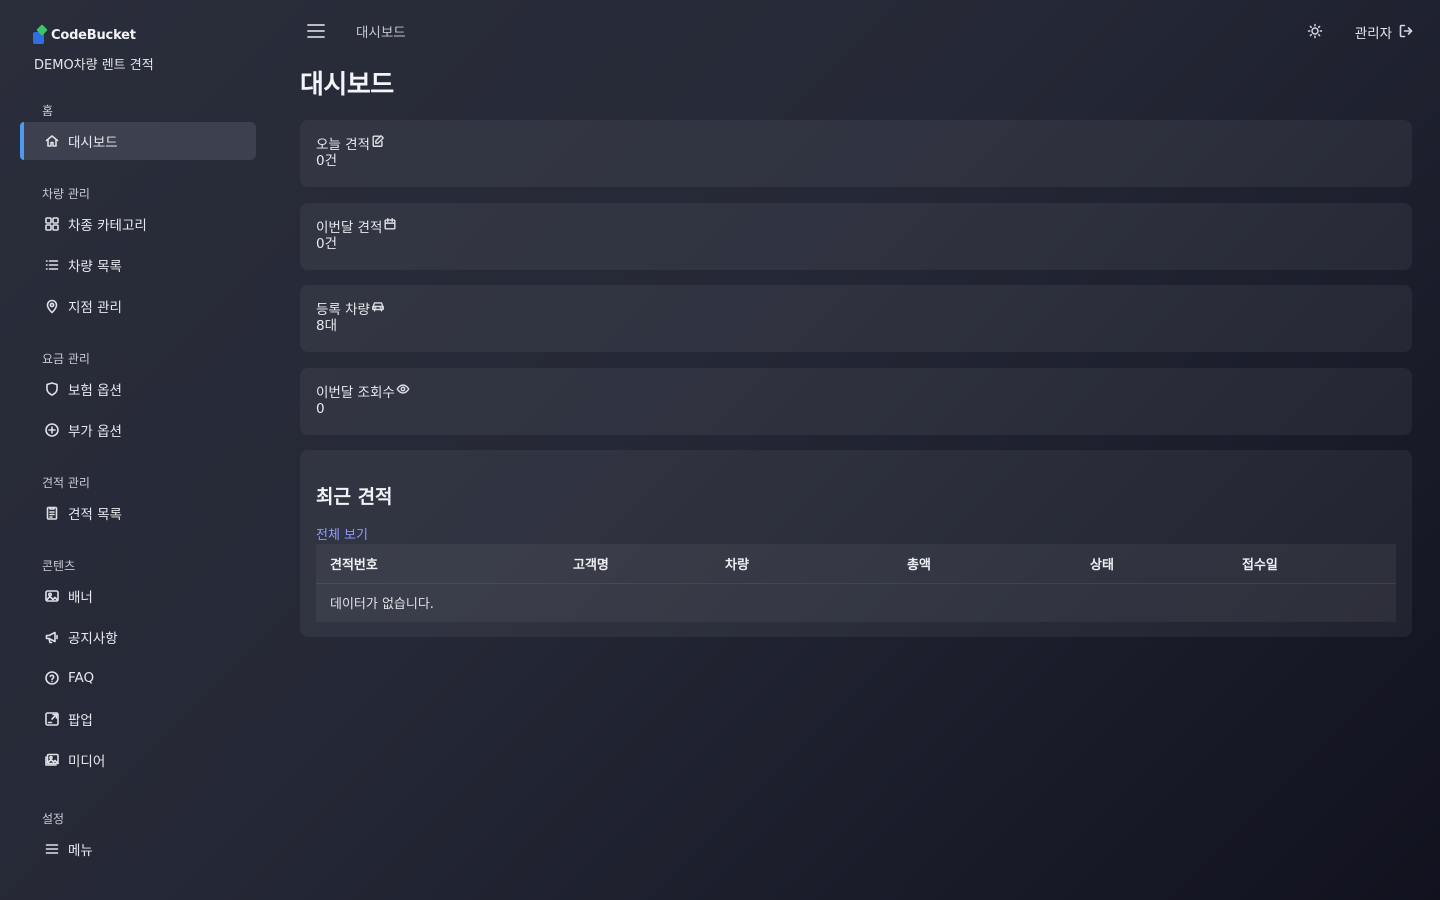  What do you see at coordinates (66, 483) in the screenshot?
I see `section-title: 견적 관리` at bounding box center [66, 483].